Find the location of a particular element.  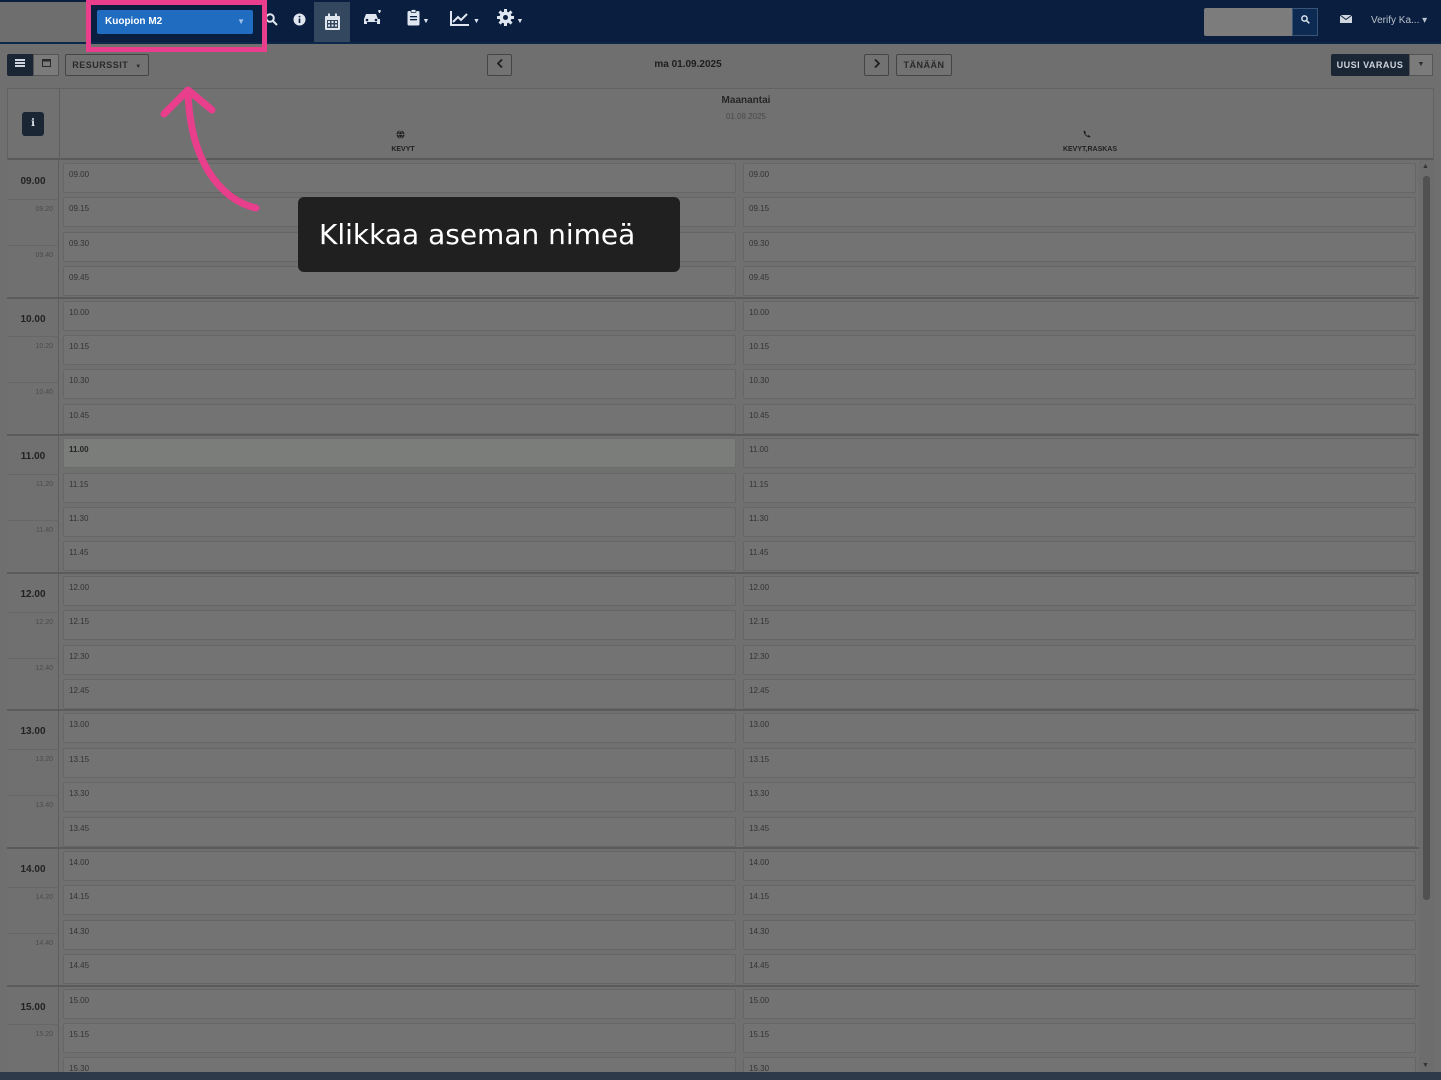

time-slot: 09.45 is located at coordinates (1079, 281).